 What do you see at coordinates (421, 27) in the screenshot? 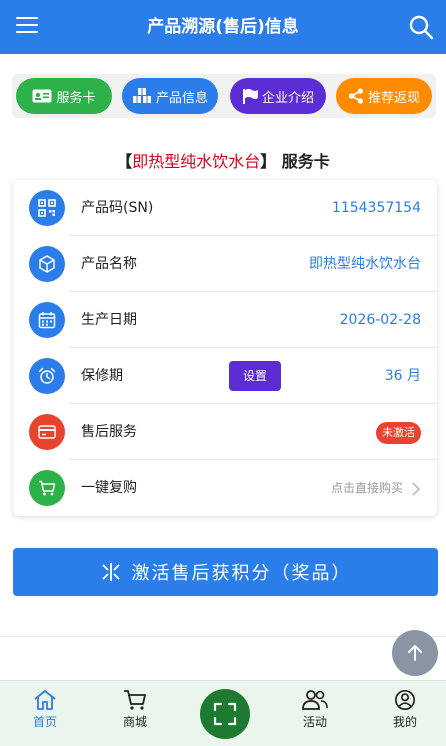
I see `search-icon` at bounding box center [421, 27].